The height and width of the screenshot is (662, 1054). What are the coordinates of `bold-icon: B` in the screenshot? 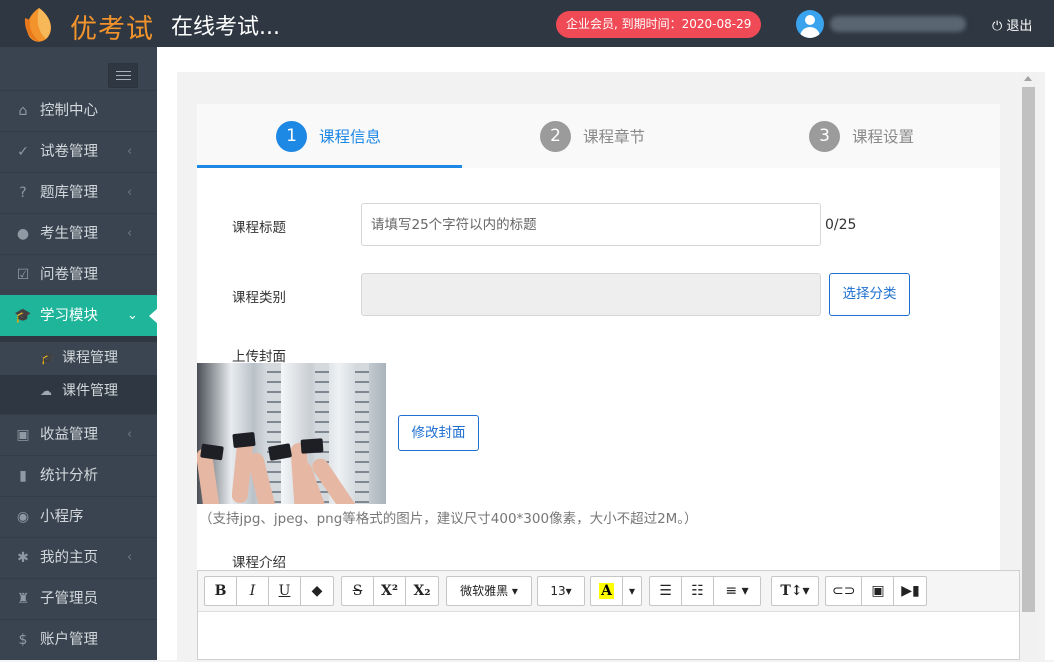 It's located at (221, 591).